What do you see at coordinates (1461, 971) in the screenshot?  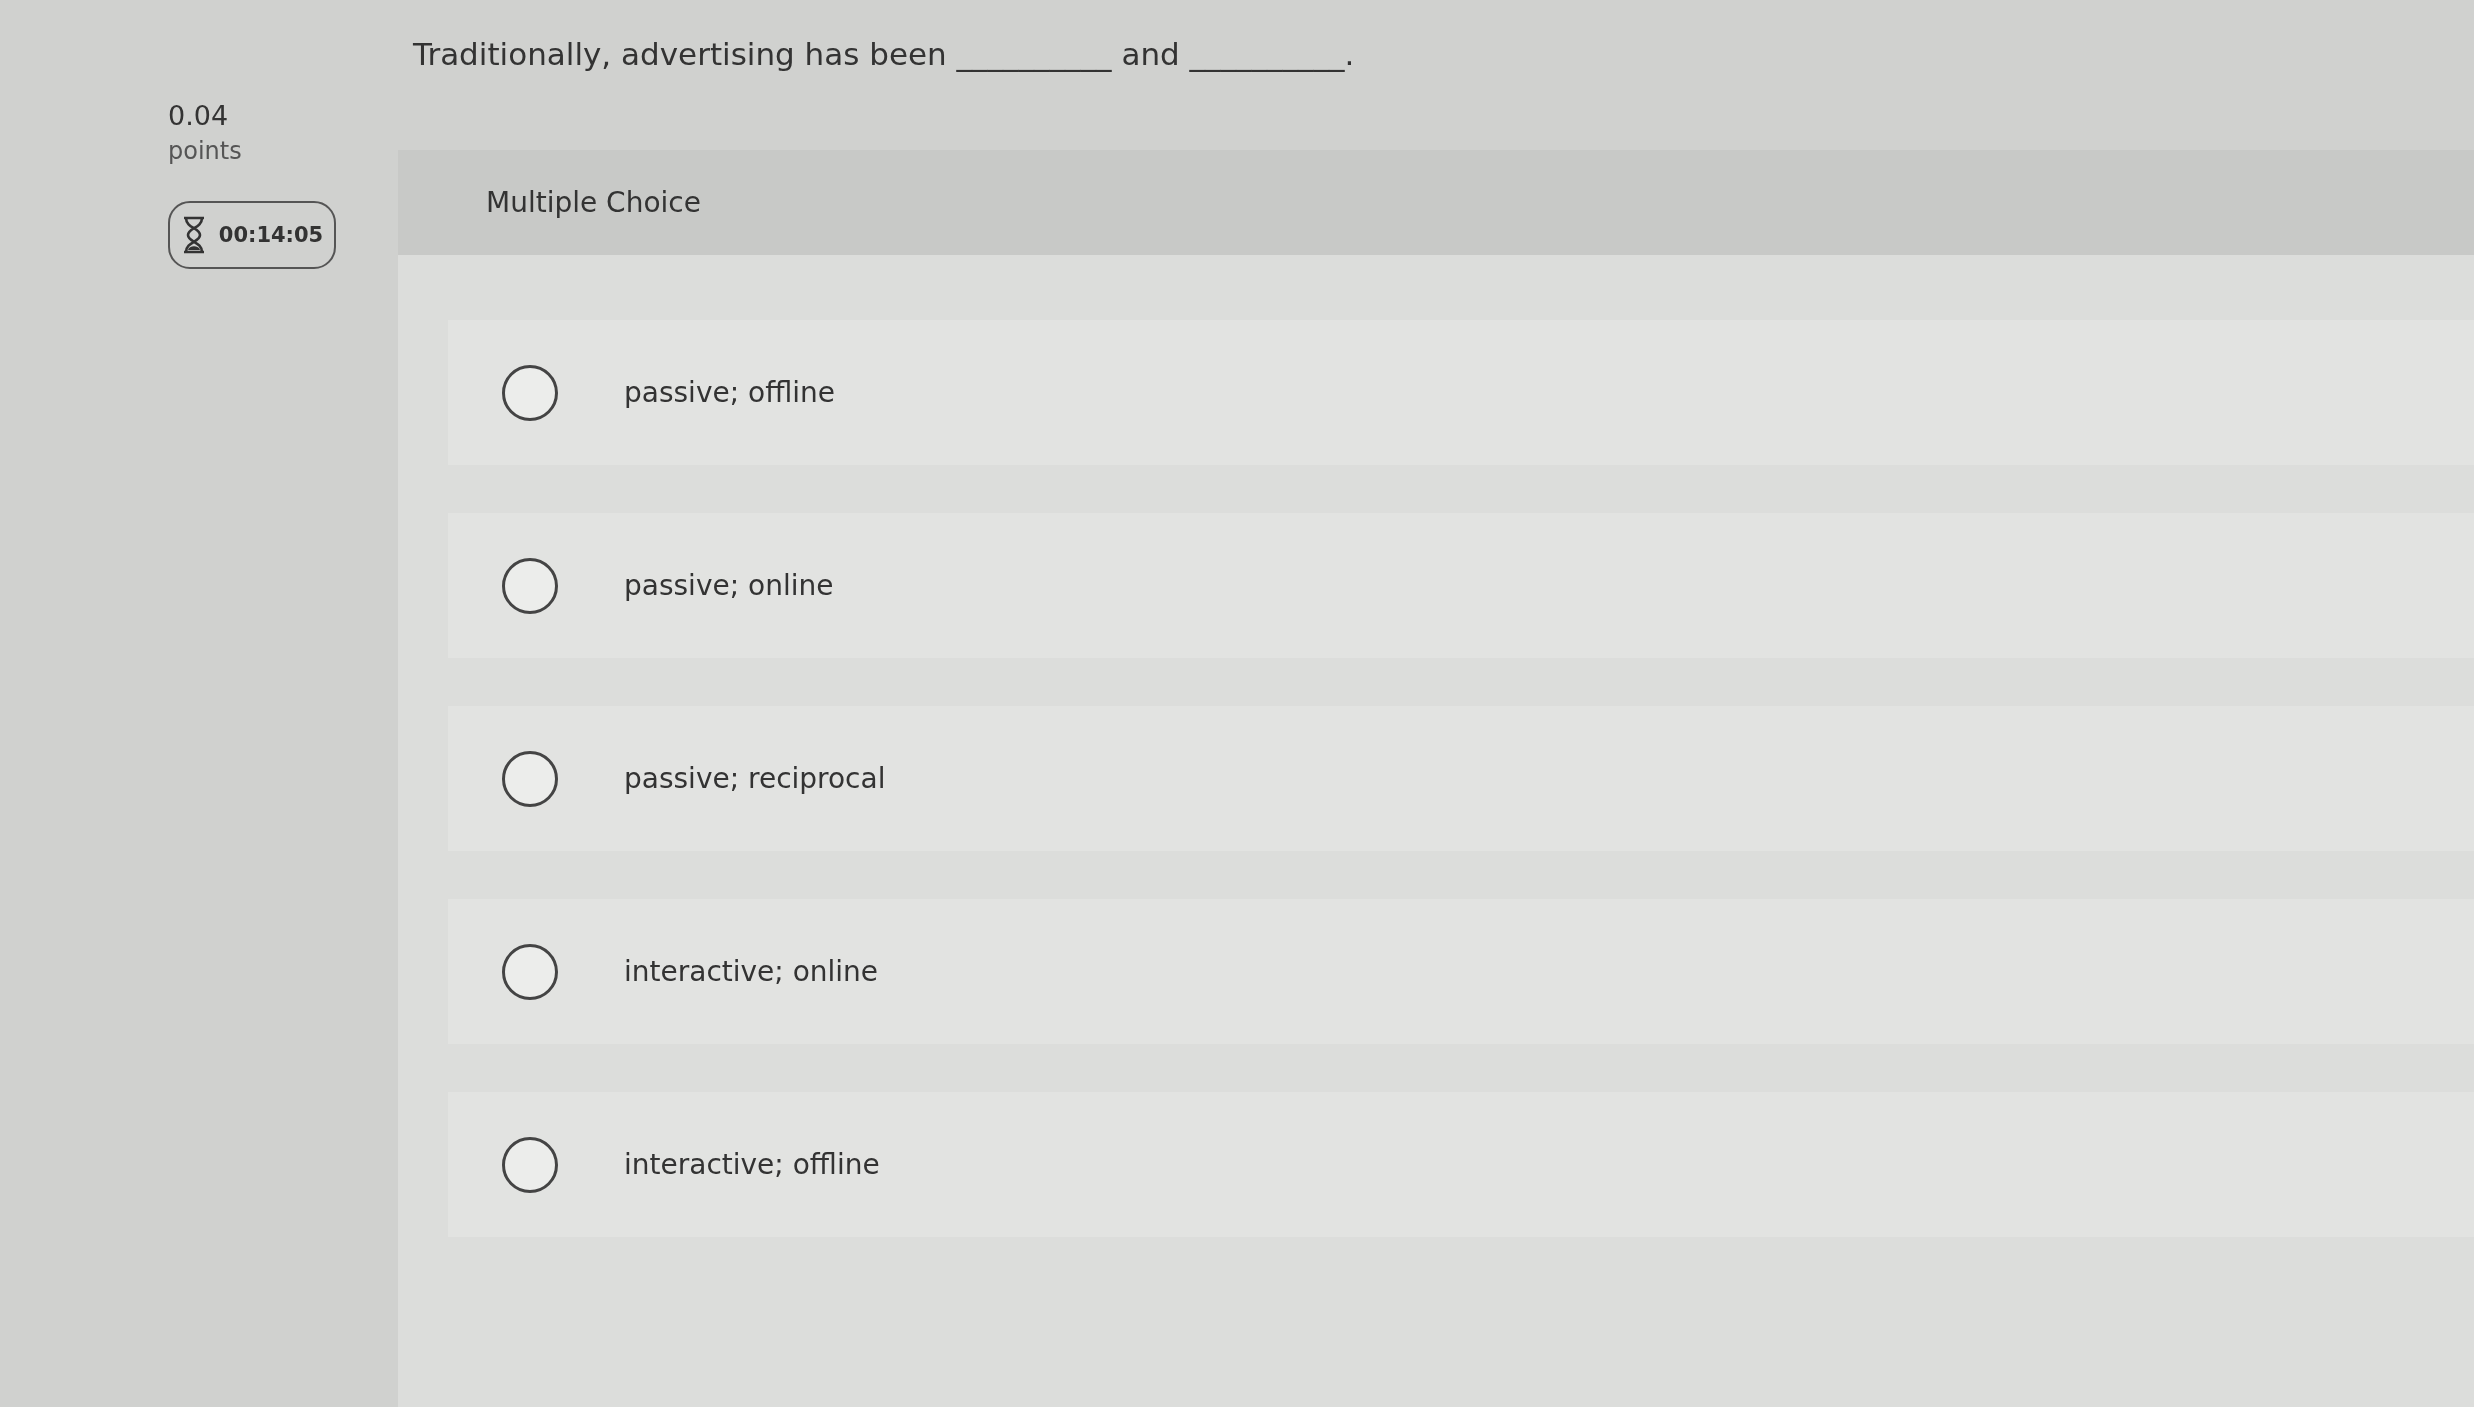 I see `answer-option: interactive; online` at bounding box center [1461, 971].